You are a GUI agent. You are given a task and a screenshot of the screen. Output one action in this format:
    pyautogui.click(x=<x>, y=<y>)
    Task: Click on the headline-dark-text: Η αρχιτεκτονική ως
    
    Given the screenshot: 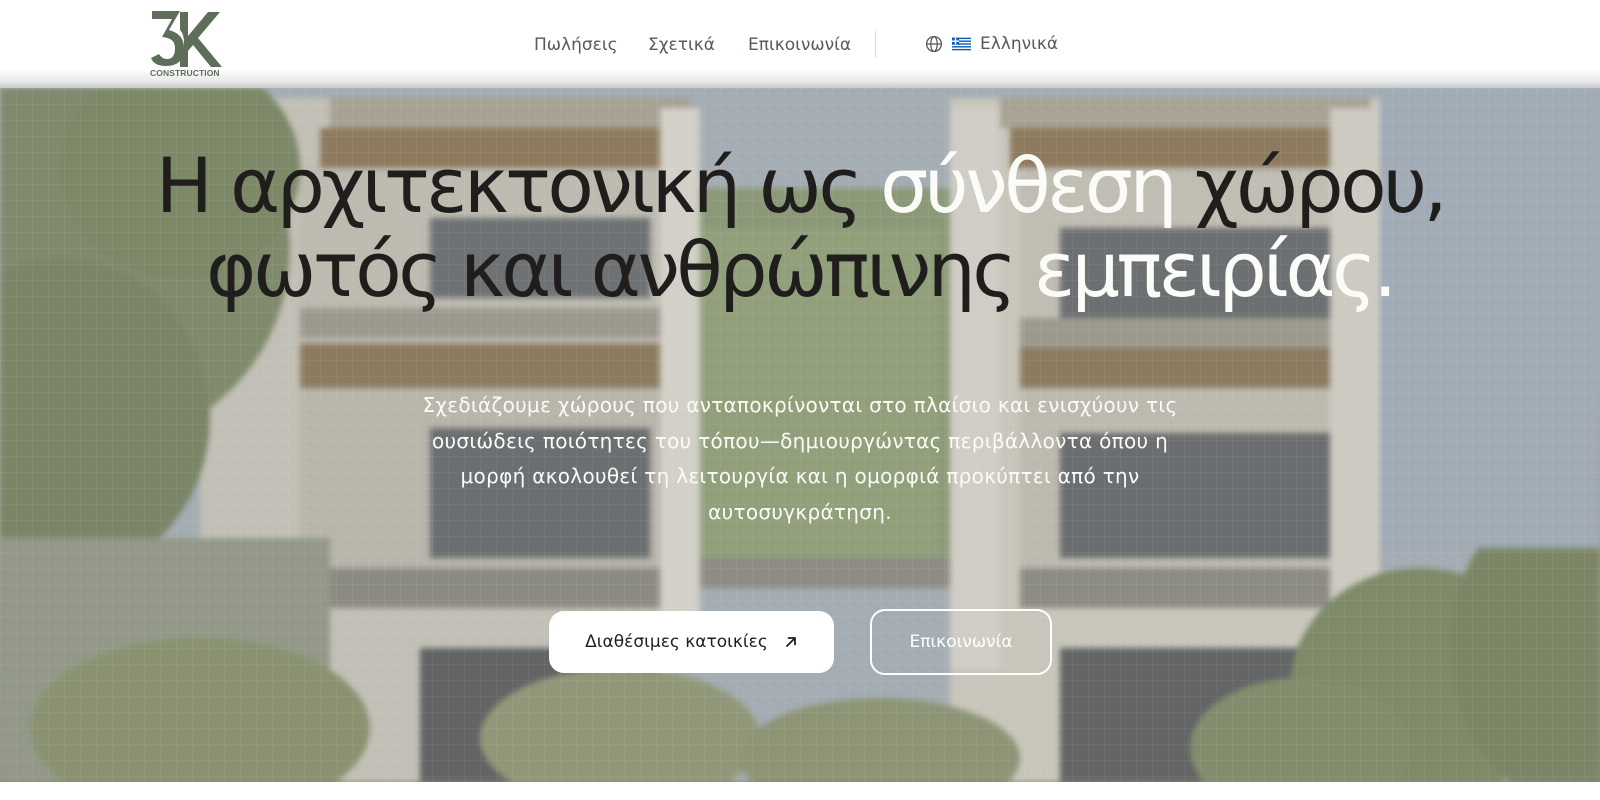 What is the action you would take?
    pyautogui.click(x=518, y=185)
    